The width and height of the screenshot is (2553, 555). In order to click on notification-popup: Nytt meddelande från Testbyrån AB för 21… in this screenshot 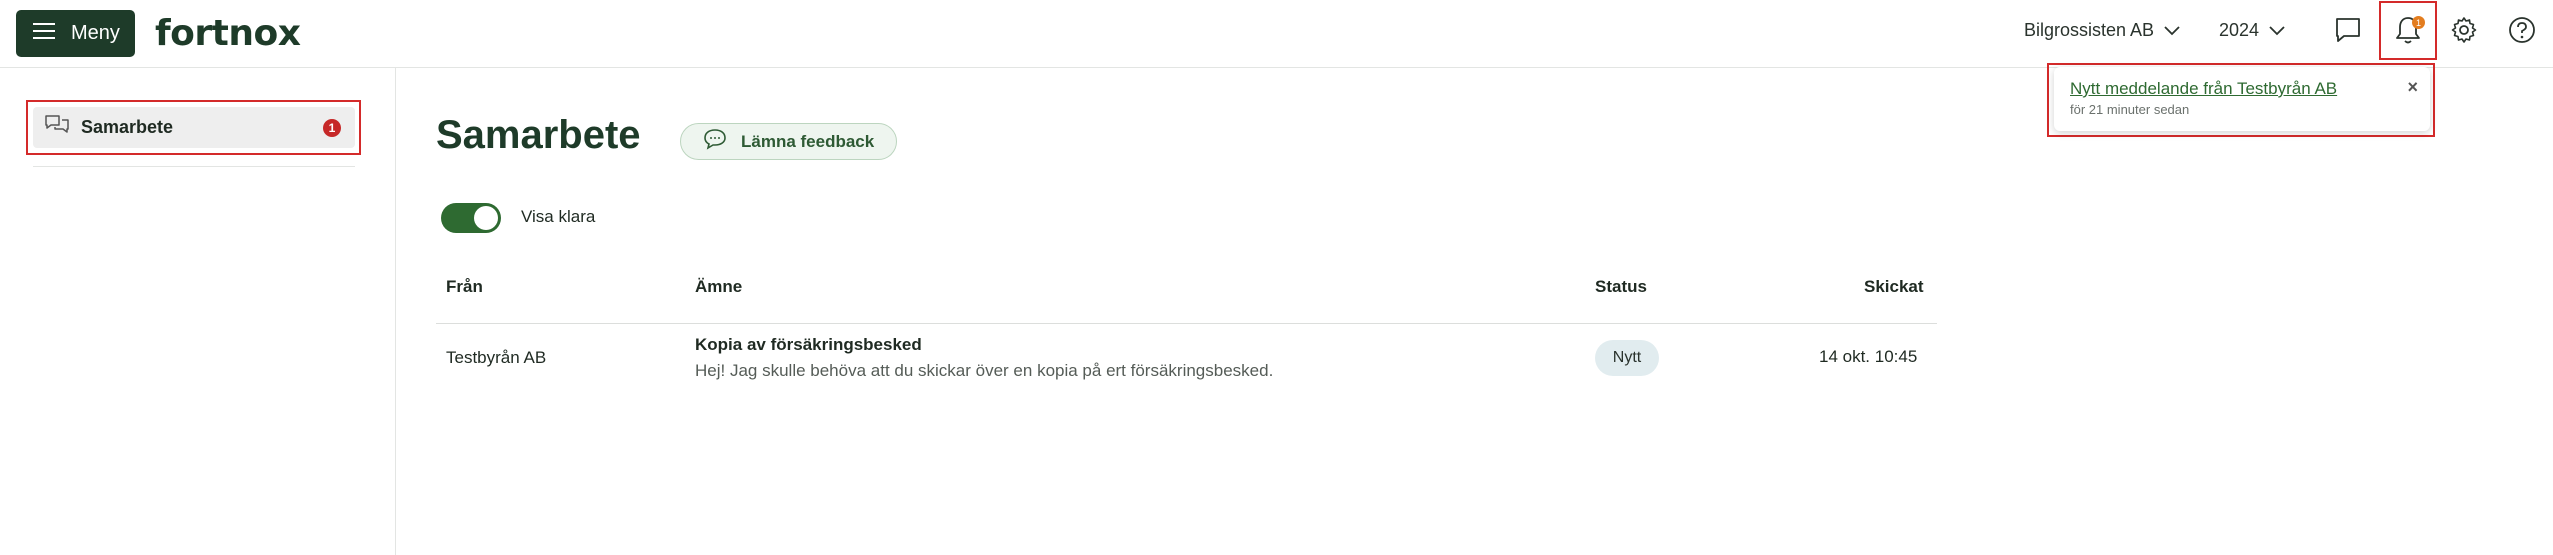, I will do `click(2242, 99)`.